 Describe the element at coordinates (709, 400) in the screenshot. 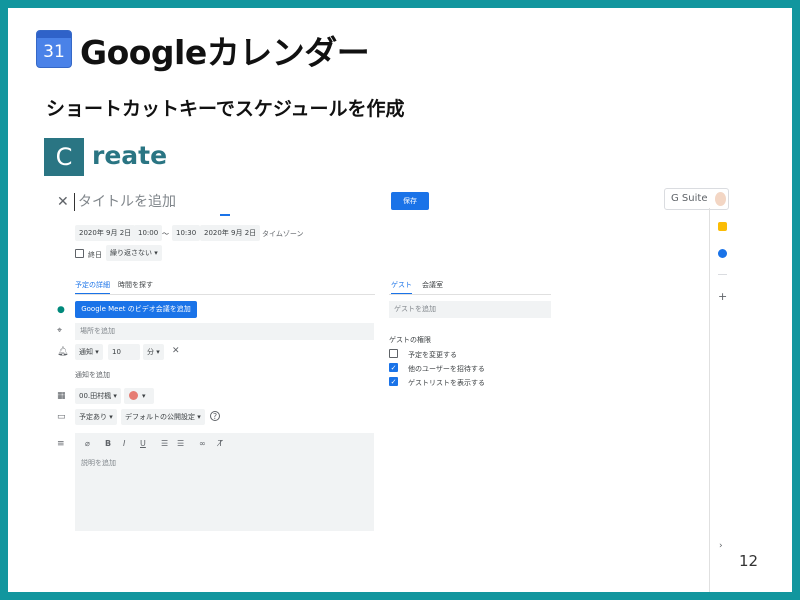

I see `side-panel-divider` at that location.